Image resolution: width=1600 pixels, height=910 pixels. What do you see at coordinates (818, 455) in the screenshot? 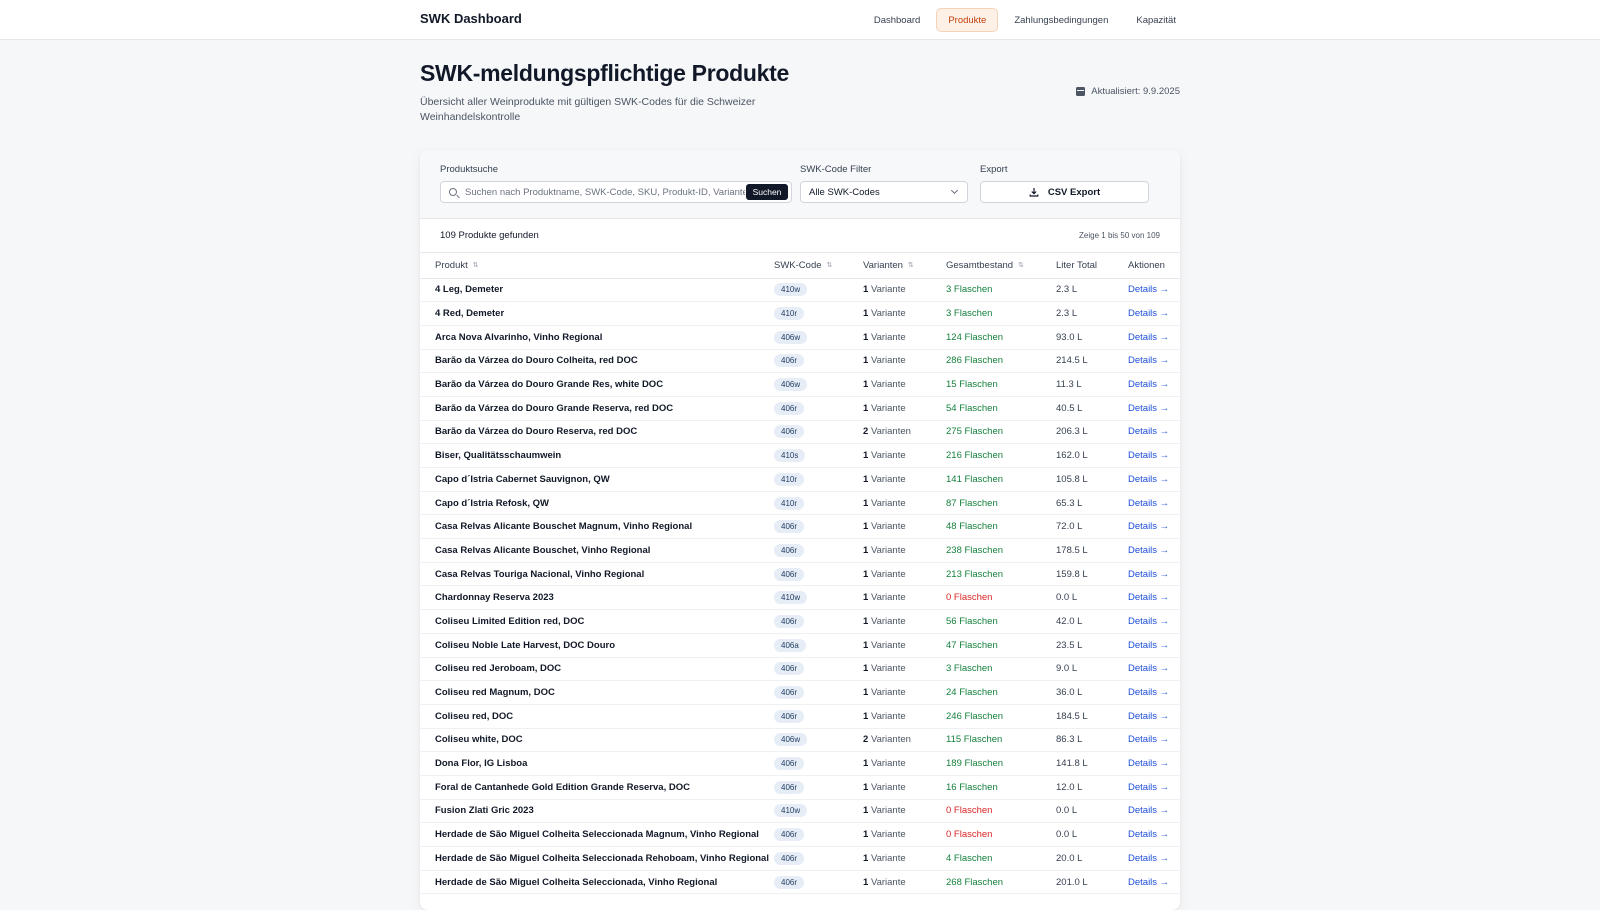
I see `swk-code-cell: 410s` at bounding box center [818, 455].